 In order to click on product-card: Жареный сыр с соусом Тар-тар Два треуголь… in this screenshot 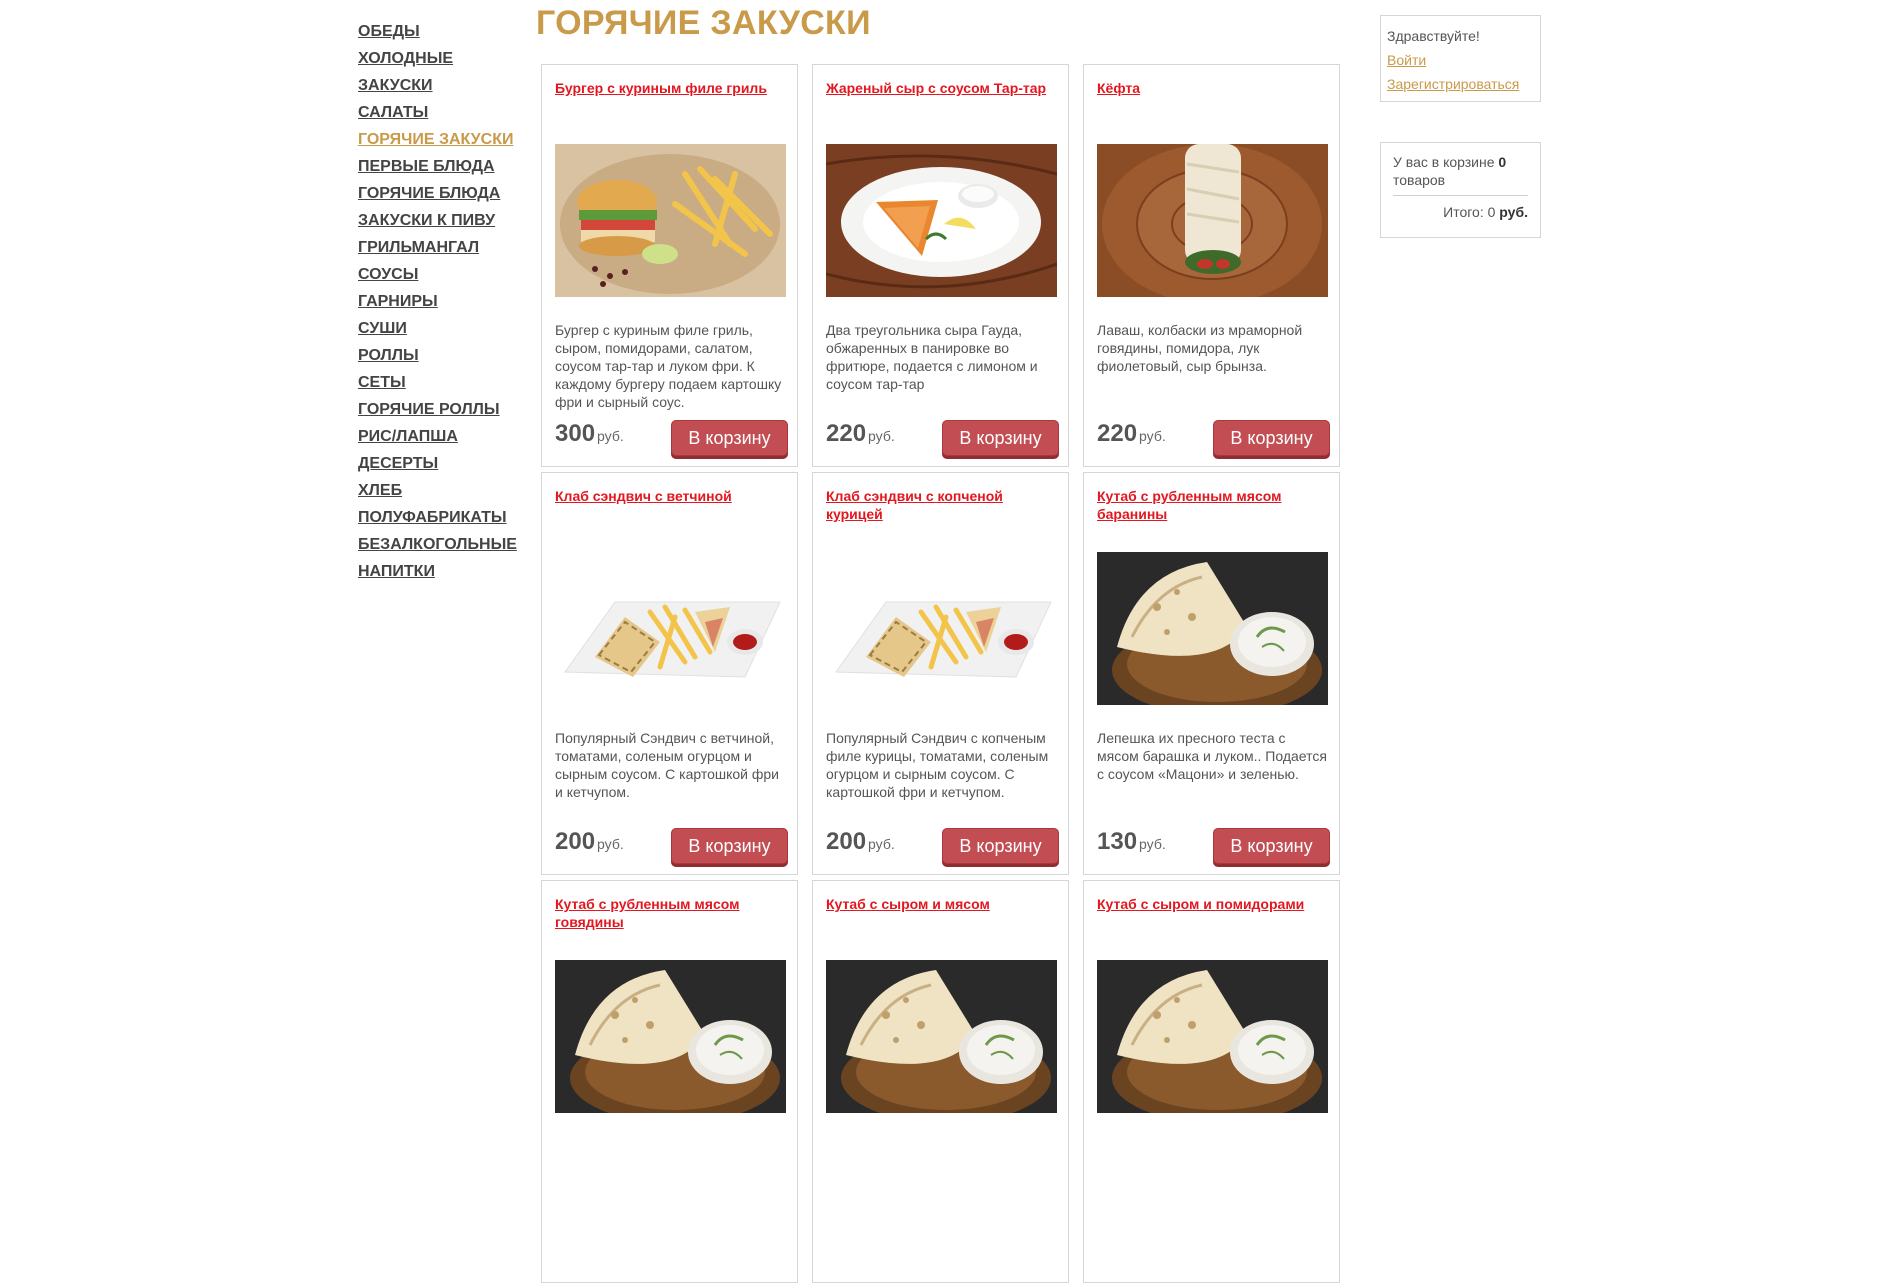, I will do `click(940, 265)`.